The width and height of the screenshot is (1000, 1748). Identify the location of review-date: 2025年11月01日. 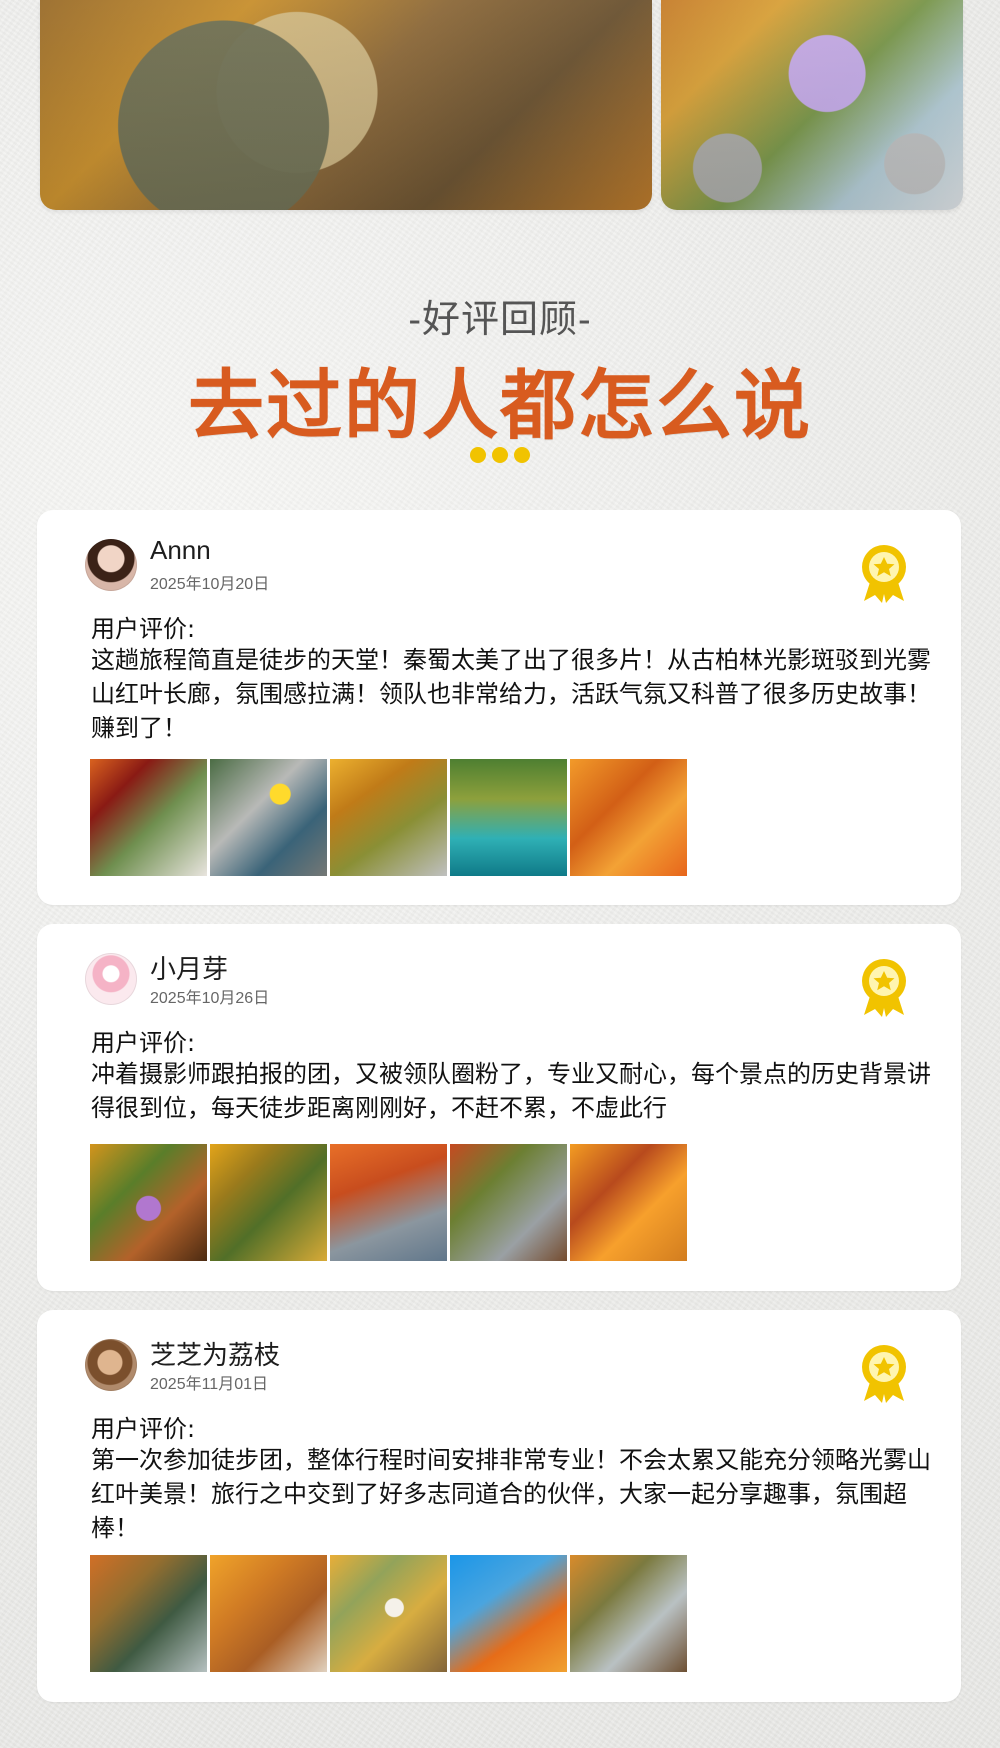
(209, 1384).